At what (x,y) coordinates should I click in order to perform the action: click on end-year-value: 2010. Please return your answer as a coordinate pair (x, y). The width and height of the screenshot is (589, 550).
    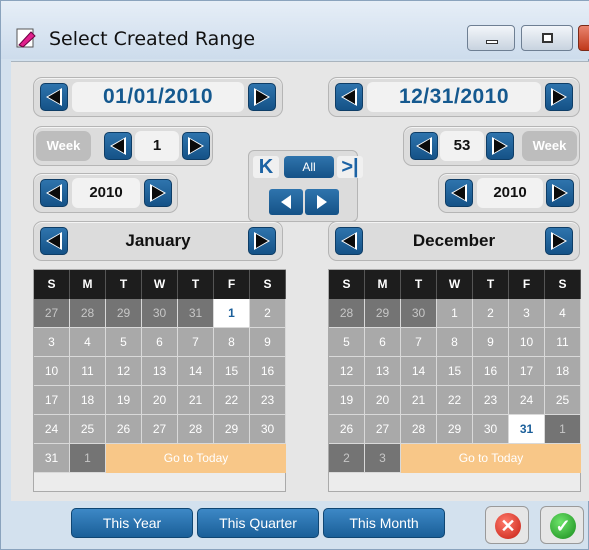
    Looking at the image, I should click on (510, 193).